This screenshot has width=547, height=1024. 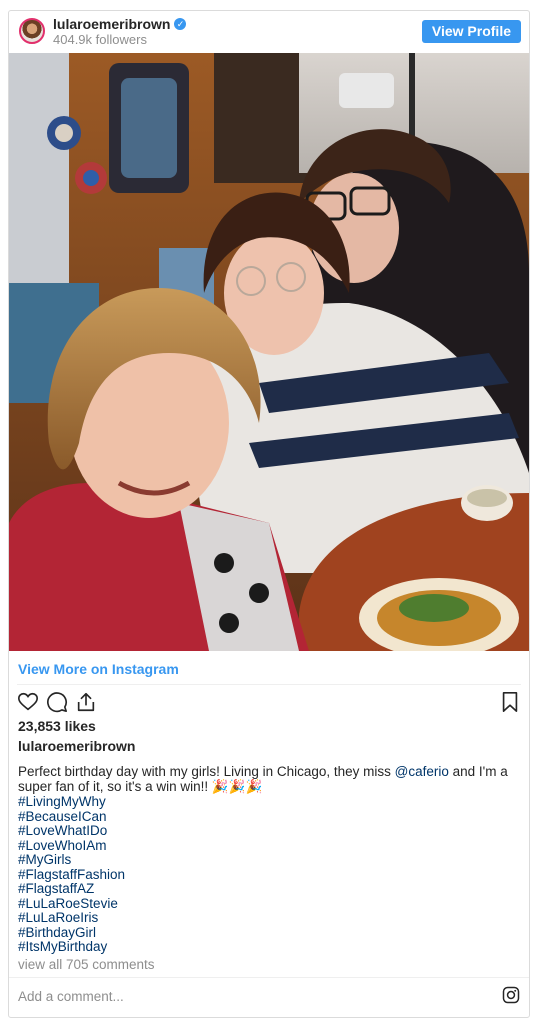 I want to click on view-profile-button: View Profile, so click(x=471, y=31).